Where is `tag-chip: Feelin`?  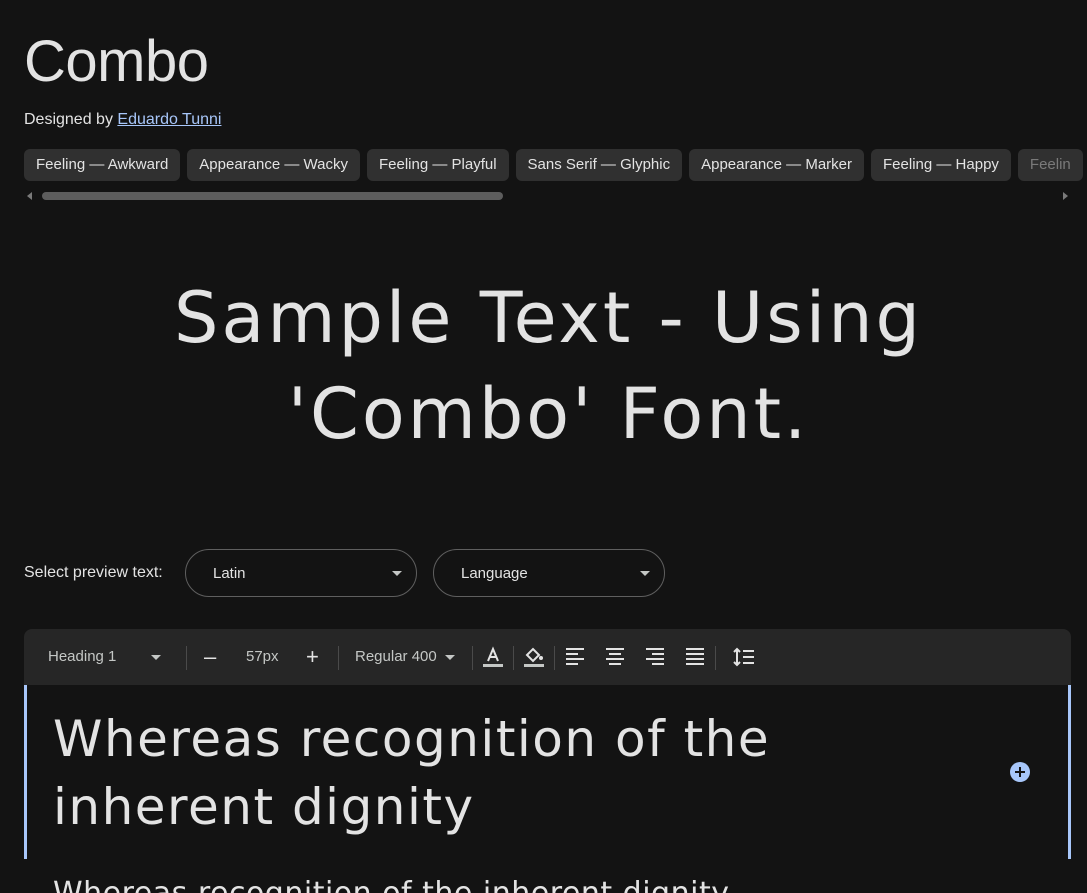
tag-chip: Feelin is located at coordinates (1050, 165).